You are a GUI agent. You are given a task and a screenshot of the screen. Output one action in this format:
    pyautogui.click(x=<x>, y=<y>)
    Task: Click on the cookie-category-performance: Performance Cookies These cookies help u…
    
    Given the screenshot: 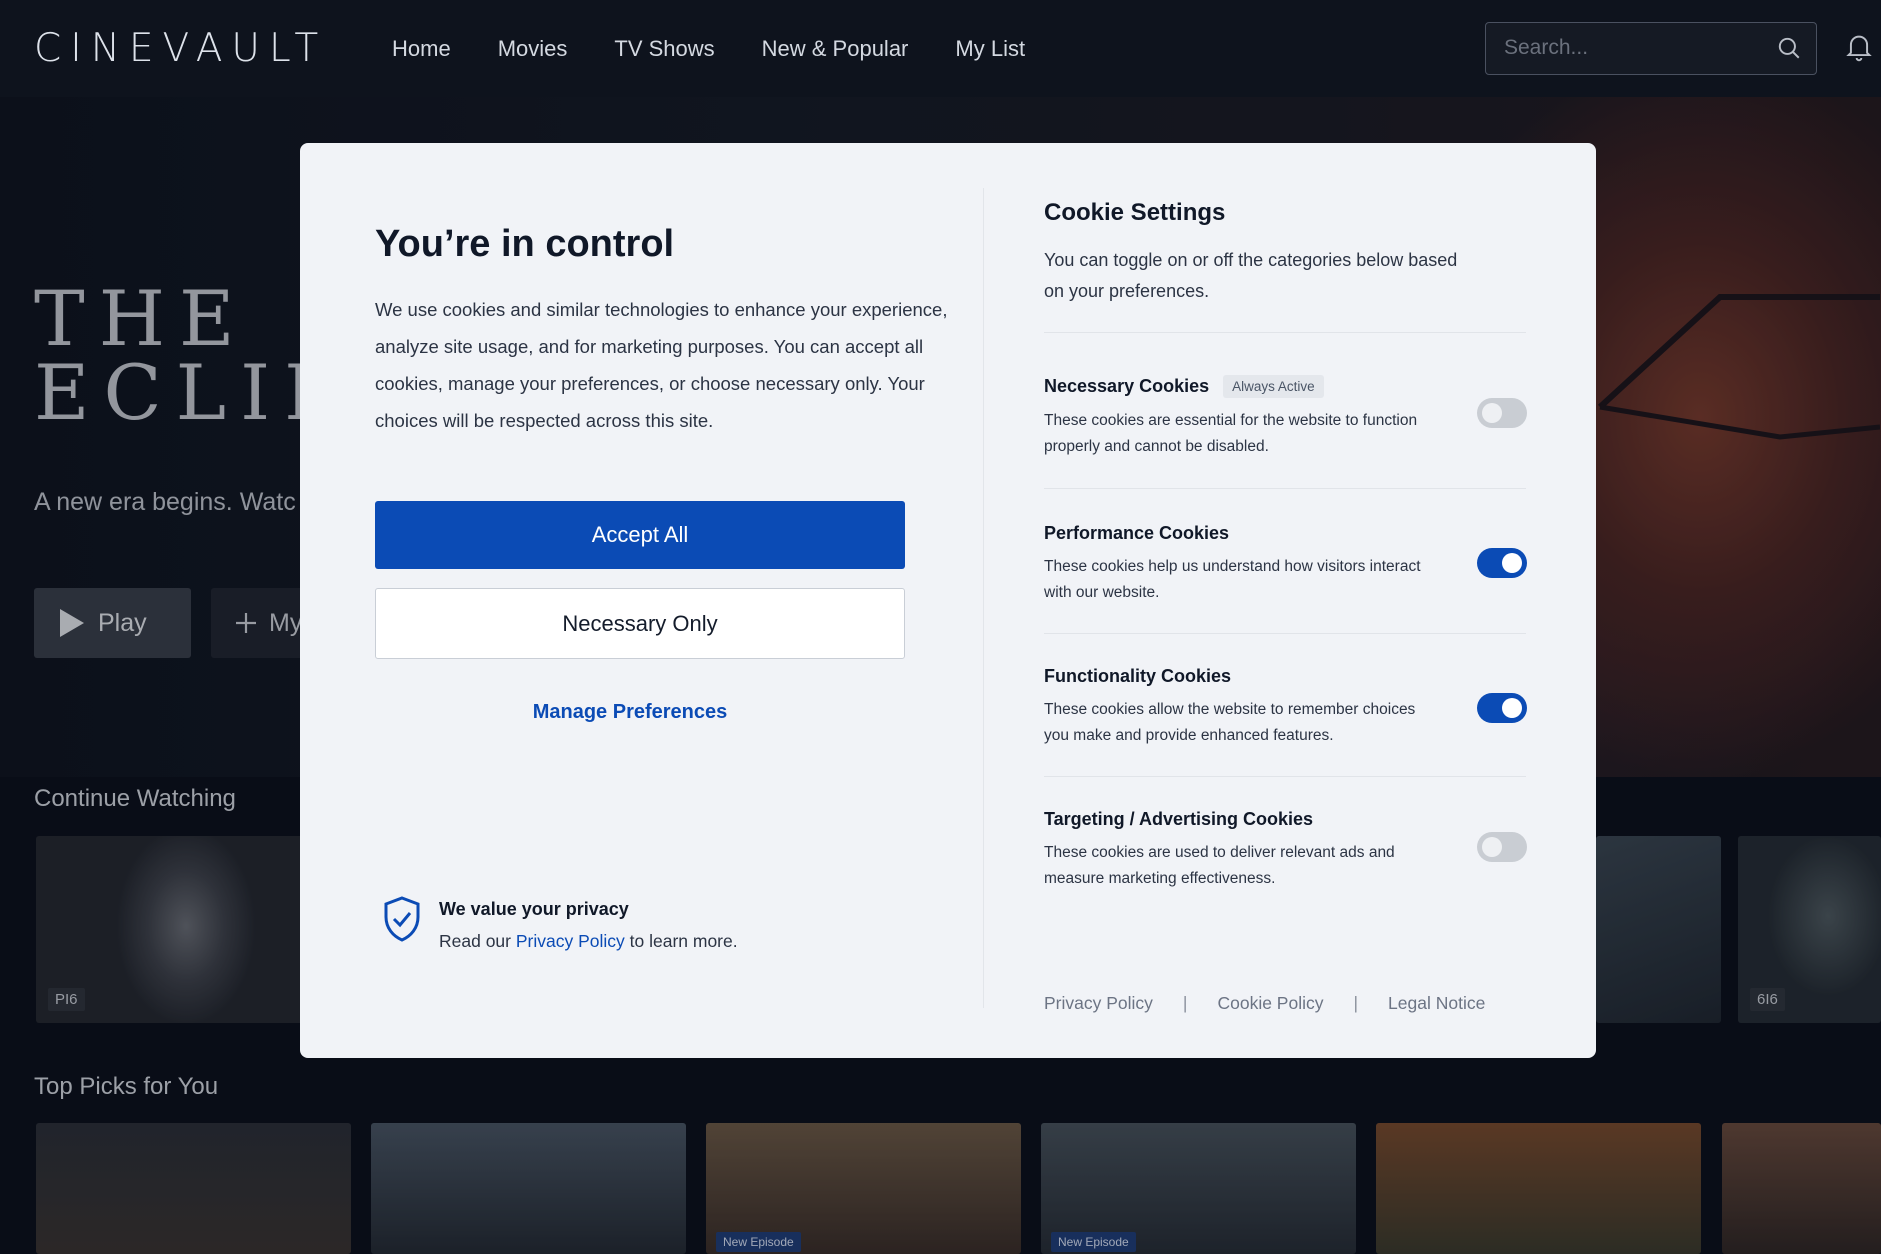 What is the action you would take?
    pyautogui.click(x=1289, y=564)
    